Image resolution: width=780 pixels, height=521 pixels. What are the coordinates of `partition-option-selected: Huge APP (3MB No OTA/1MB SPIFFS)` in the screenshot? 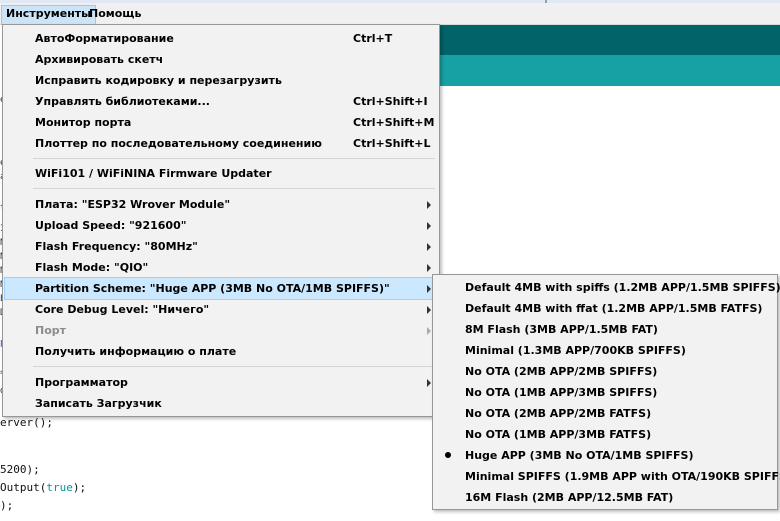 It's located at (605, 455).